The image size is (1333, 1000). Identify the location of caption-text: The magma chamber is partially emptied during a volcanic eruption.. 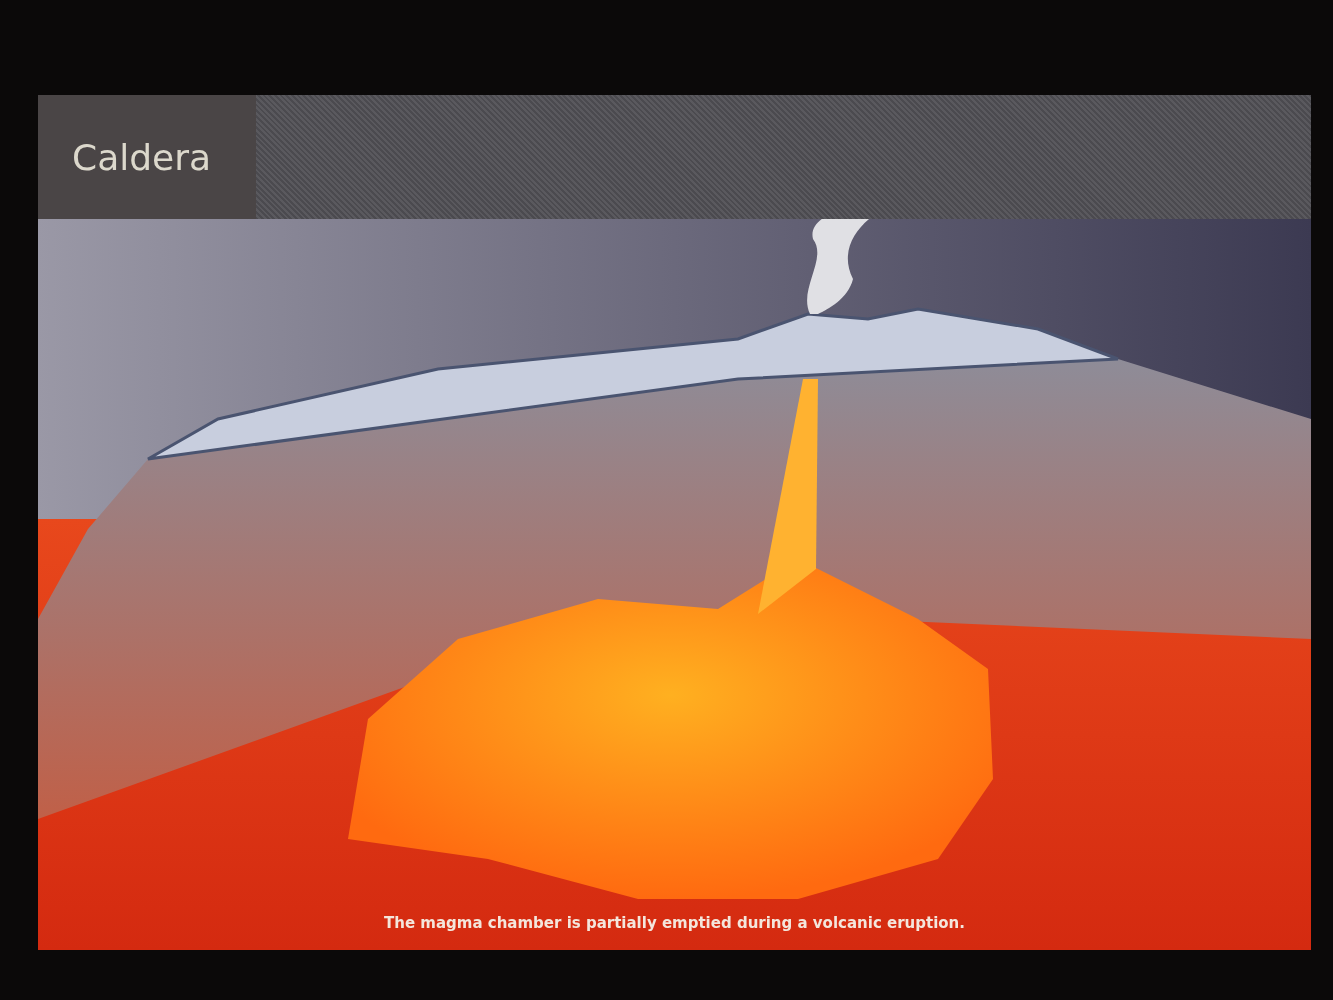
(674, 923).